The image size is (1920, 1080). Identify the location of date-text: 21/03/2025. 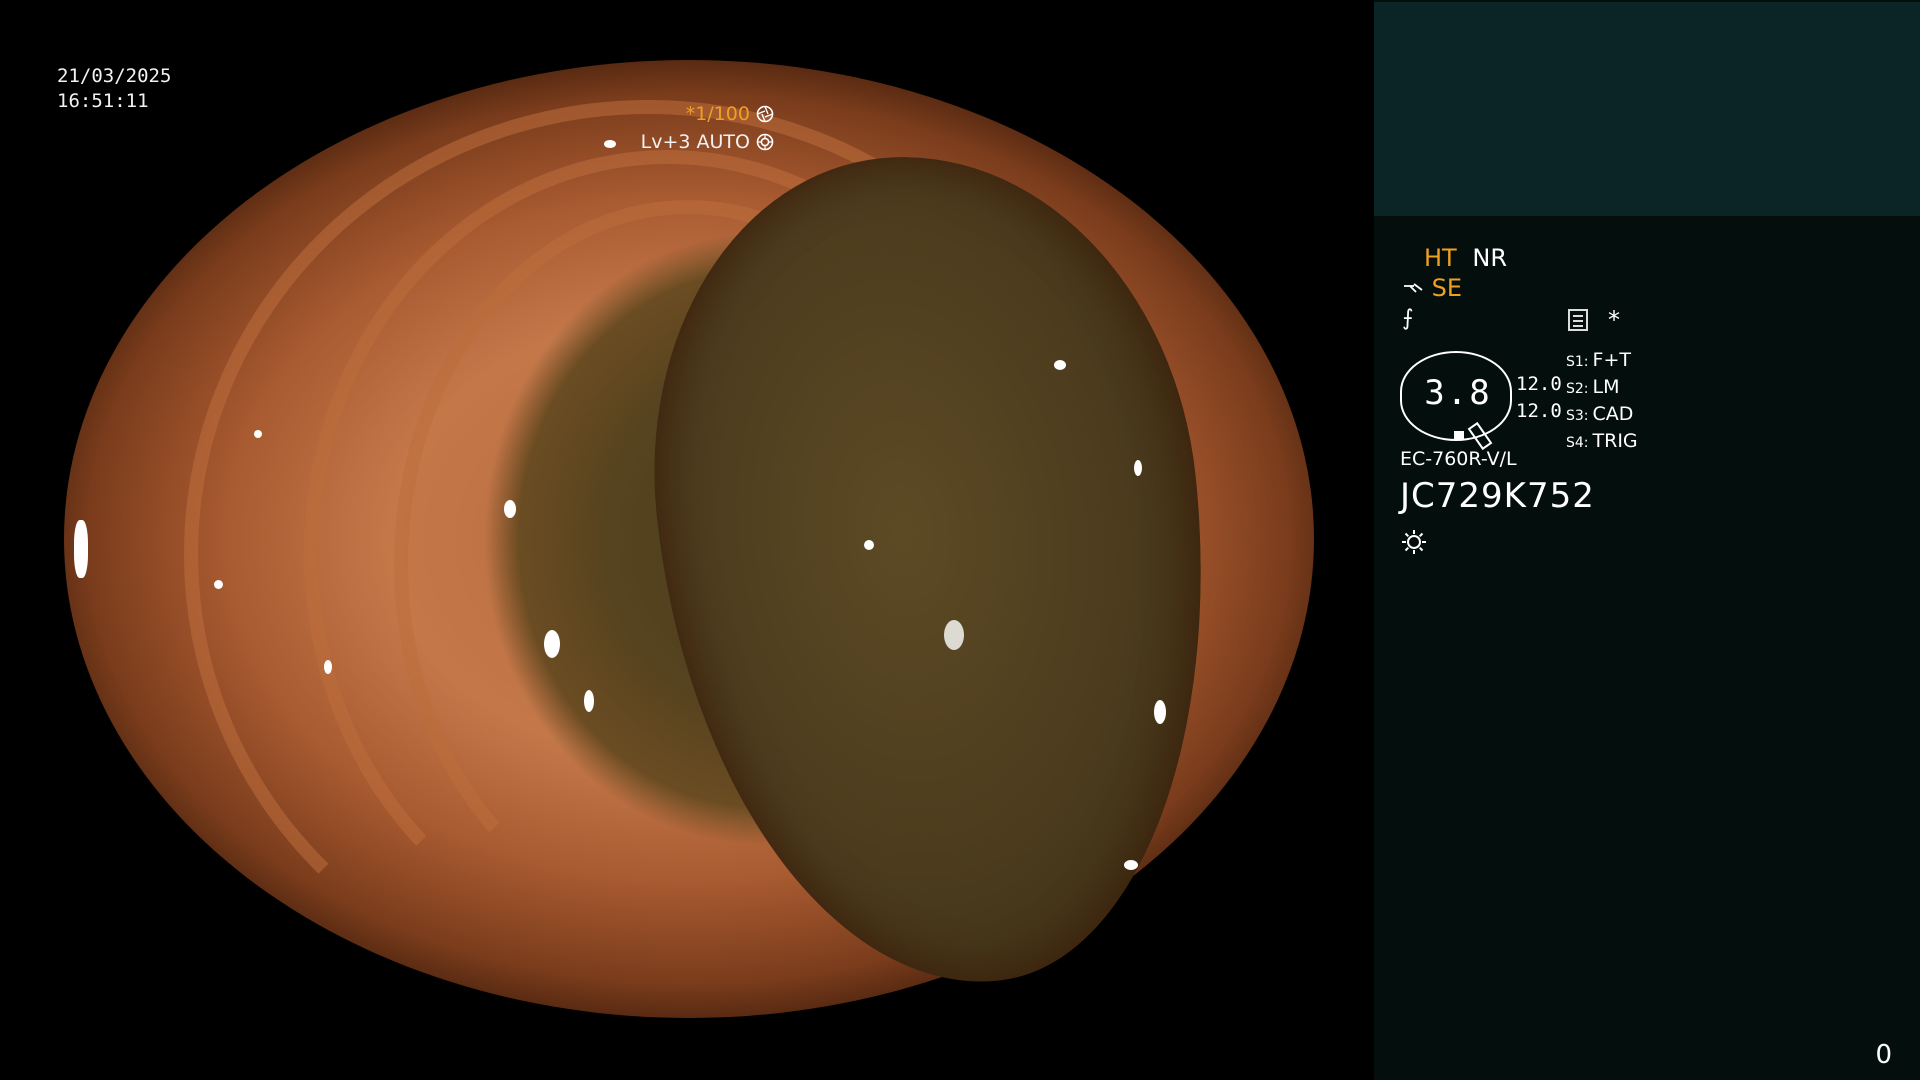
(114, 76).